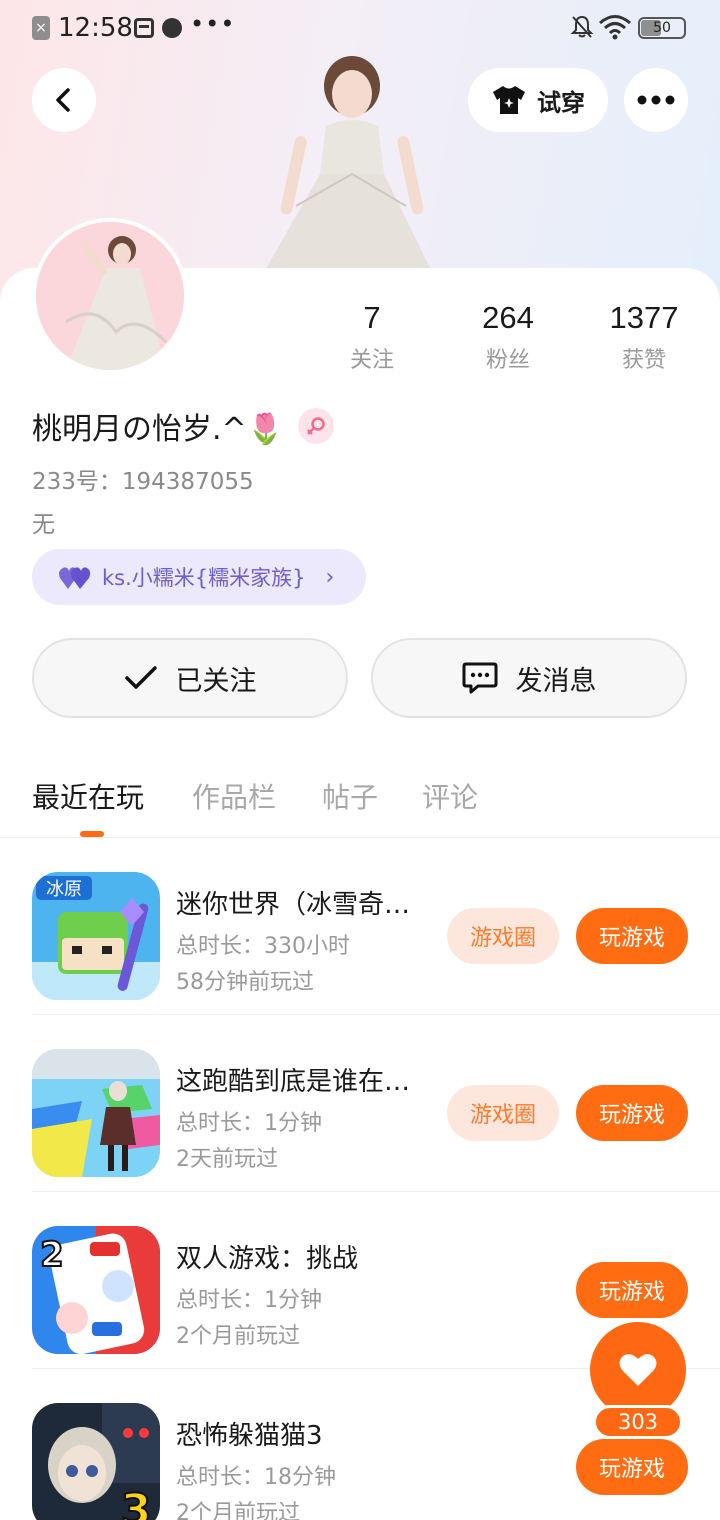 This screenshot has height=1520, width=720. Describe the element at coordinates (376, 926) in the screenshot. I see `game-row: 冰原 迷你世界（冰雪奇… 总时长：330小时 58分钟前玩过 游戏圈 玩游戏` at that location.